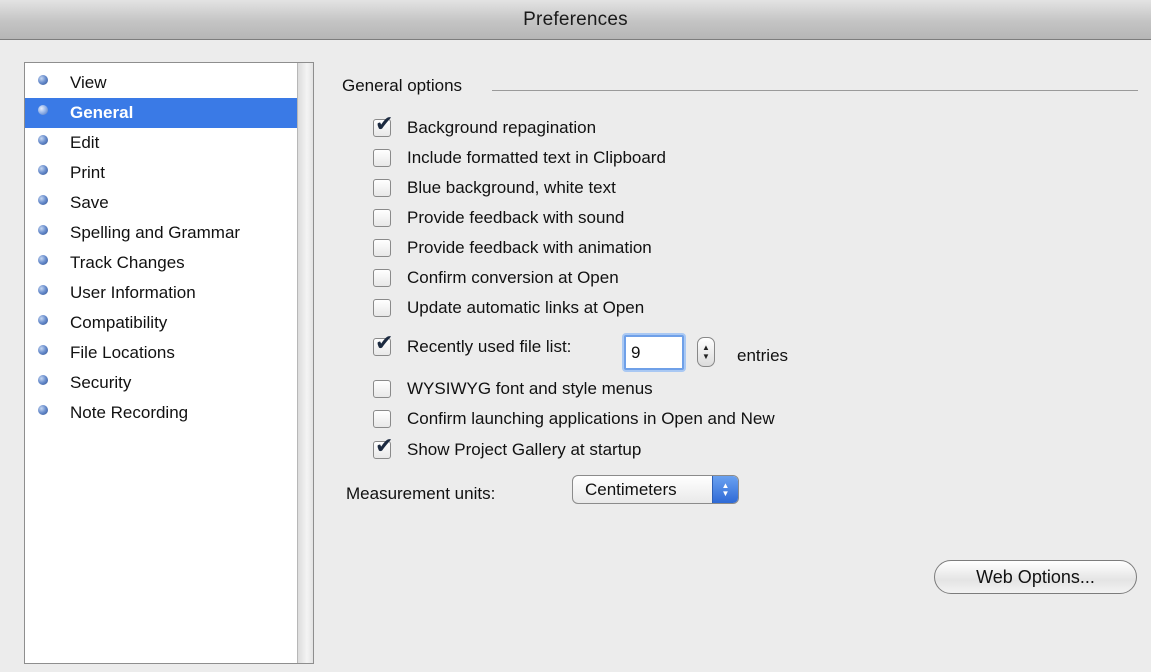 The image size is (1151, 672). Describe the element at coordinates (654, 352) in the screenshot. I see `recent-files-count-input: 9` at that location.